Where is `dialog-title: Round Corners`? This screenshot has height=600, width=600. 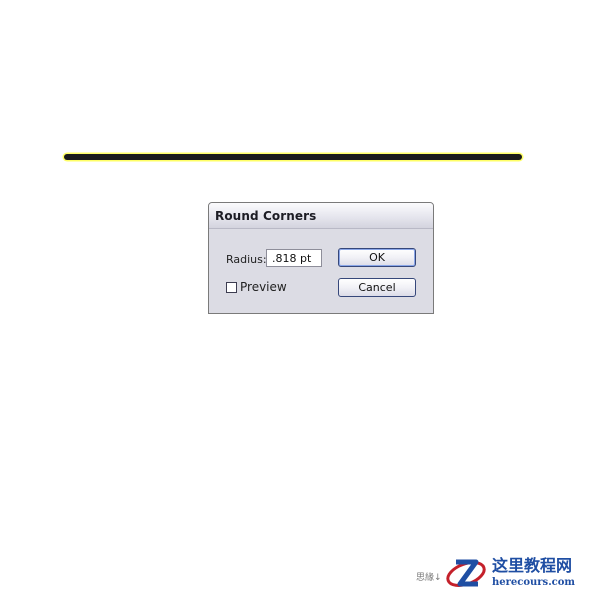 dialog-title: Round Corners is located at coordinates (266, 216).